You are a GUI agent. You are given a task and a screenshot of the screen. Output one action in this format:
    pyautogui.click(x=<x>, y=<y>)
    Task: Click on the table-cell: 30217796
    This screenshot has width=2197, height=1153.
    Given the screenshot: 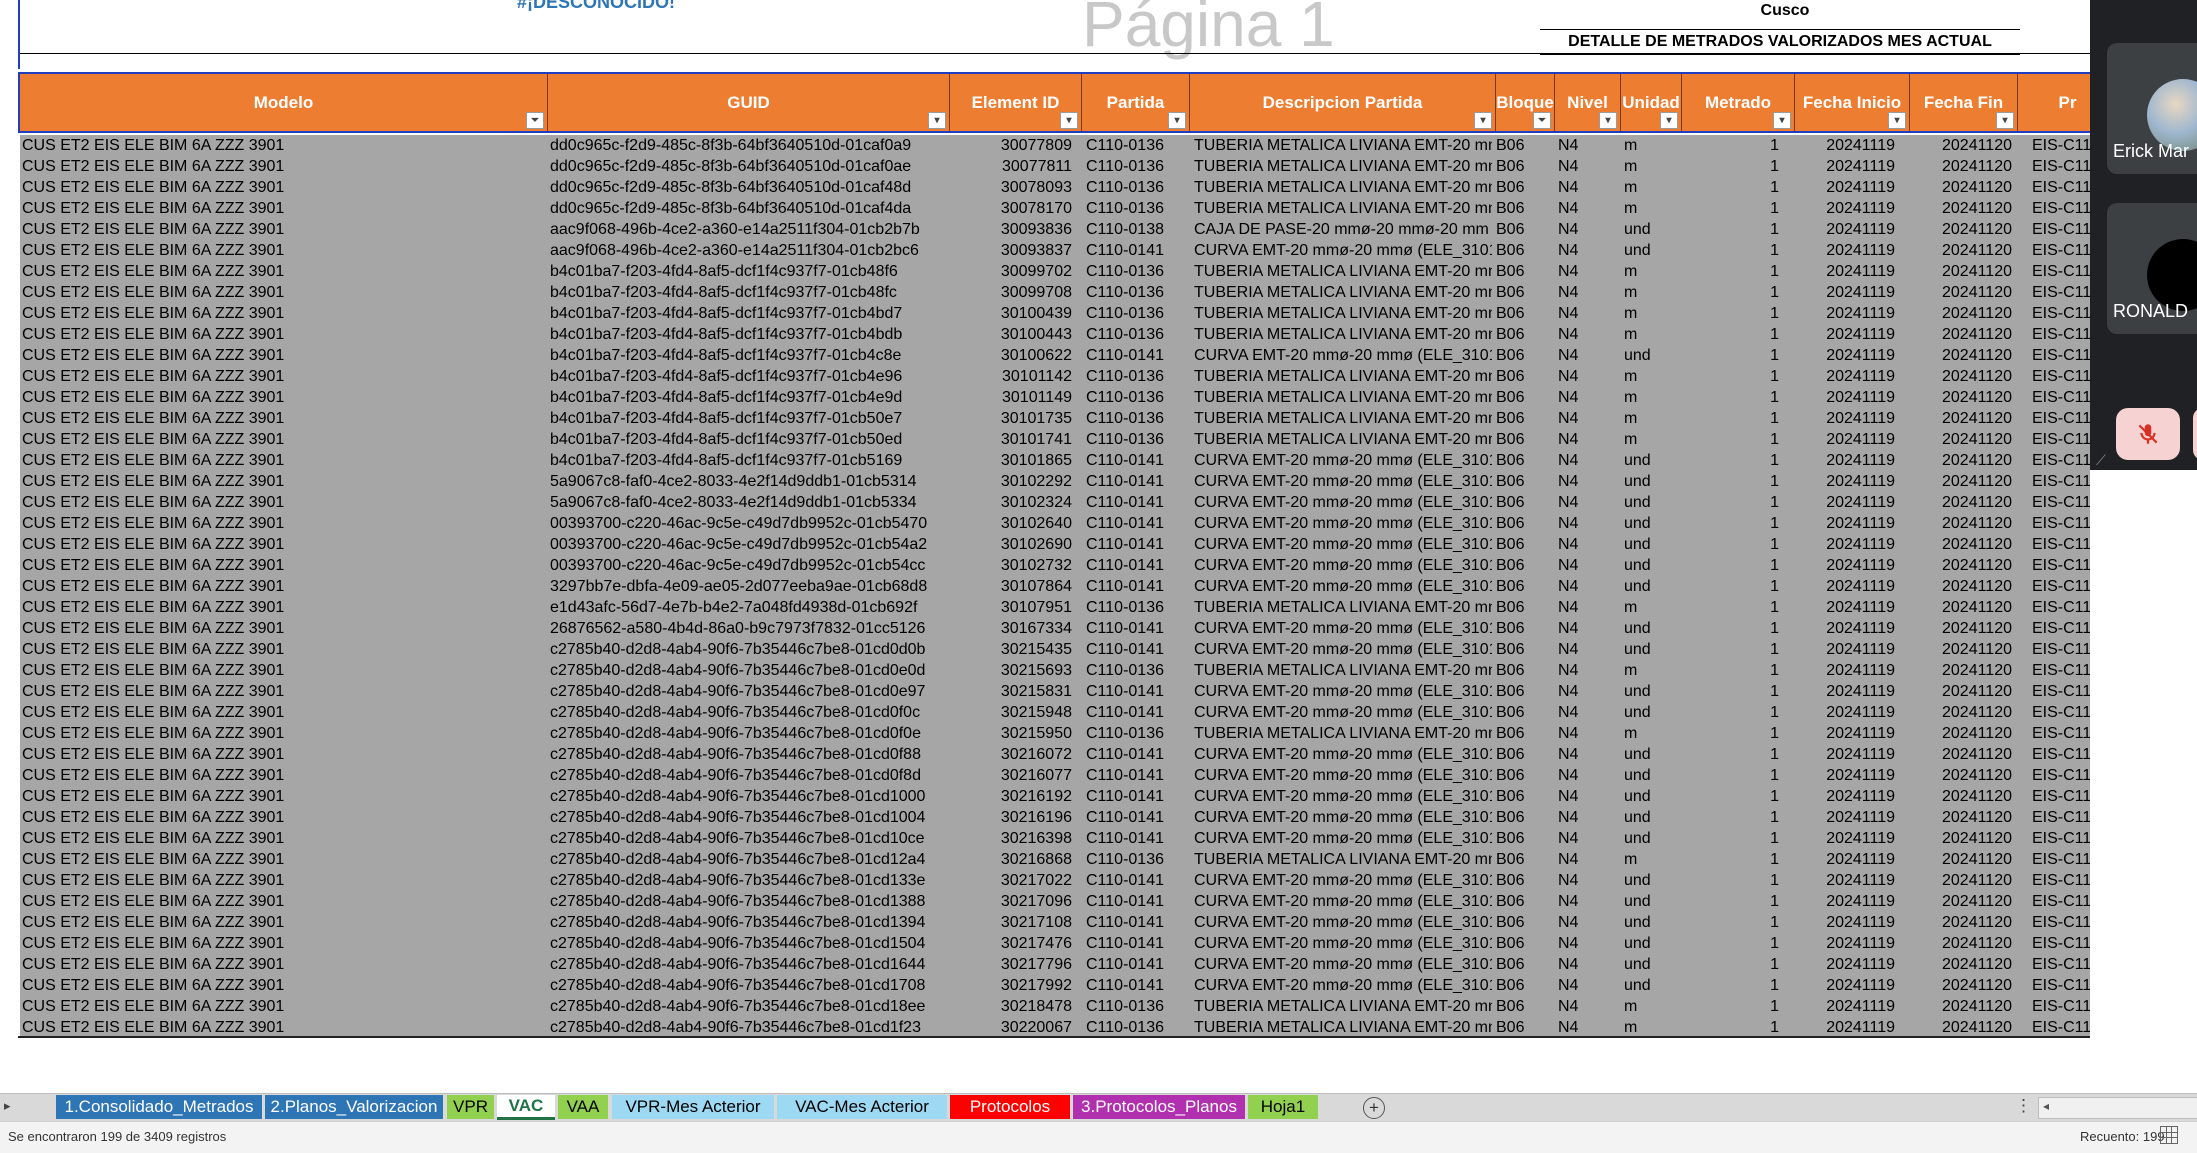 What is the action you would take?
    pyautogui.click(x=1011, y=964)
    